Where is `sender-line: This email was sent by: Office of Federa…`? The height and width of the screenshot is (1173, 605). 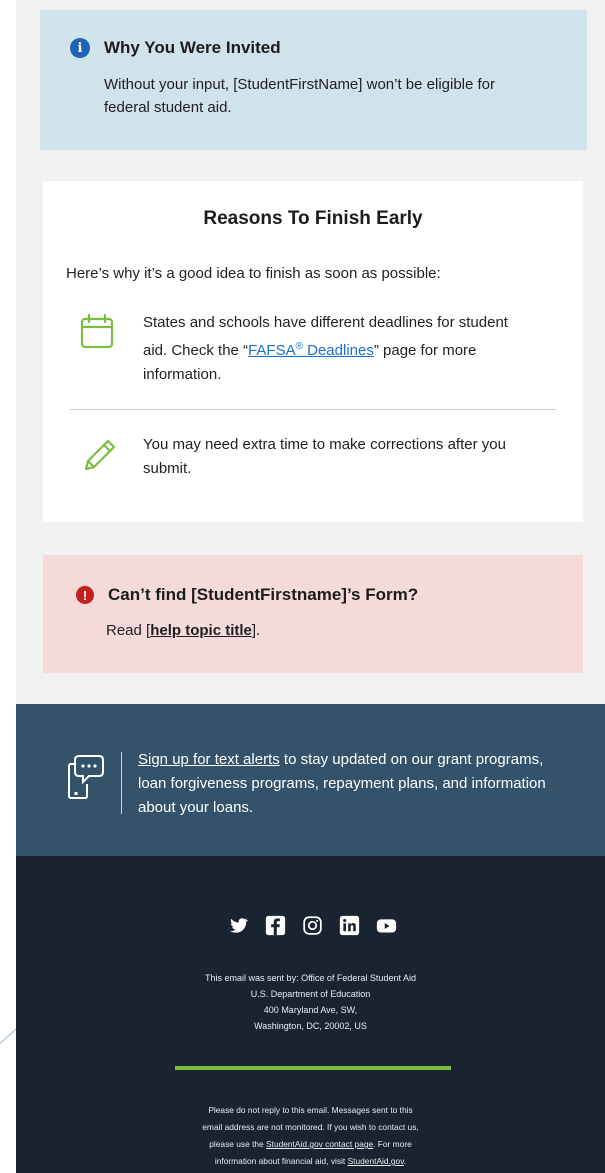 sender-line: This email was sent by: Office of Federa… is located at coordinates (310, 978).